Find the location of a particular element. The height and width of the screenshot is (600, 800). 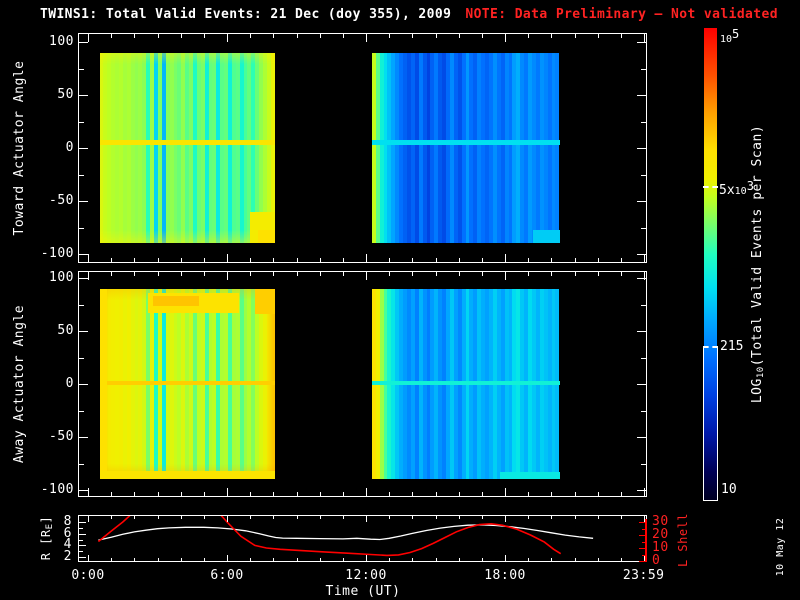

ytick-label-away: -50 is located at coordinates (61, 436).